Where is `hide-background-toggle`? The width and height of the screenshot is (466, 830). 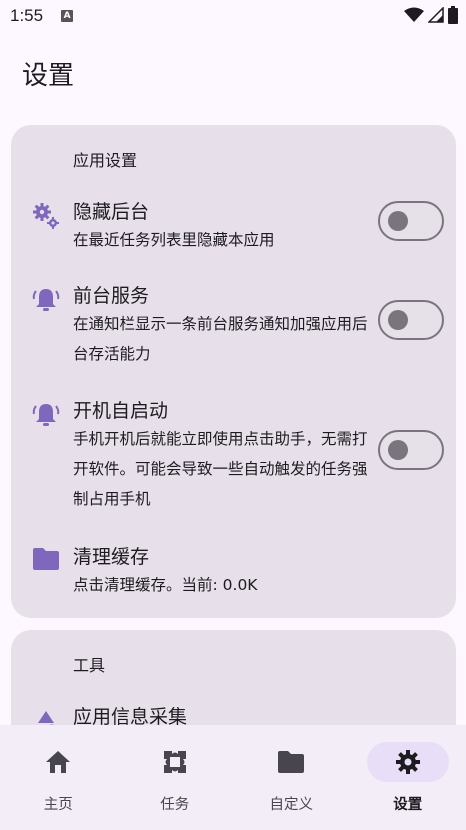
hide-background-toggle is located at coordinates (411, 221).